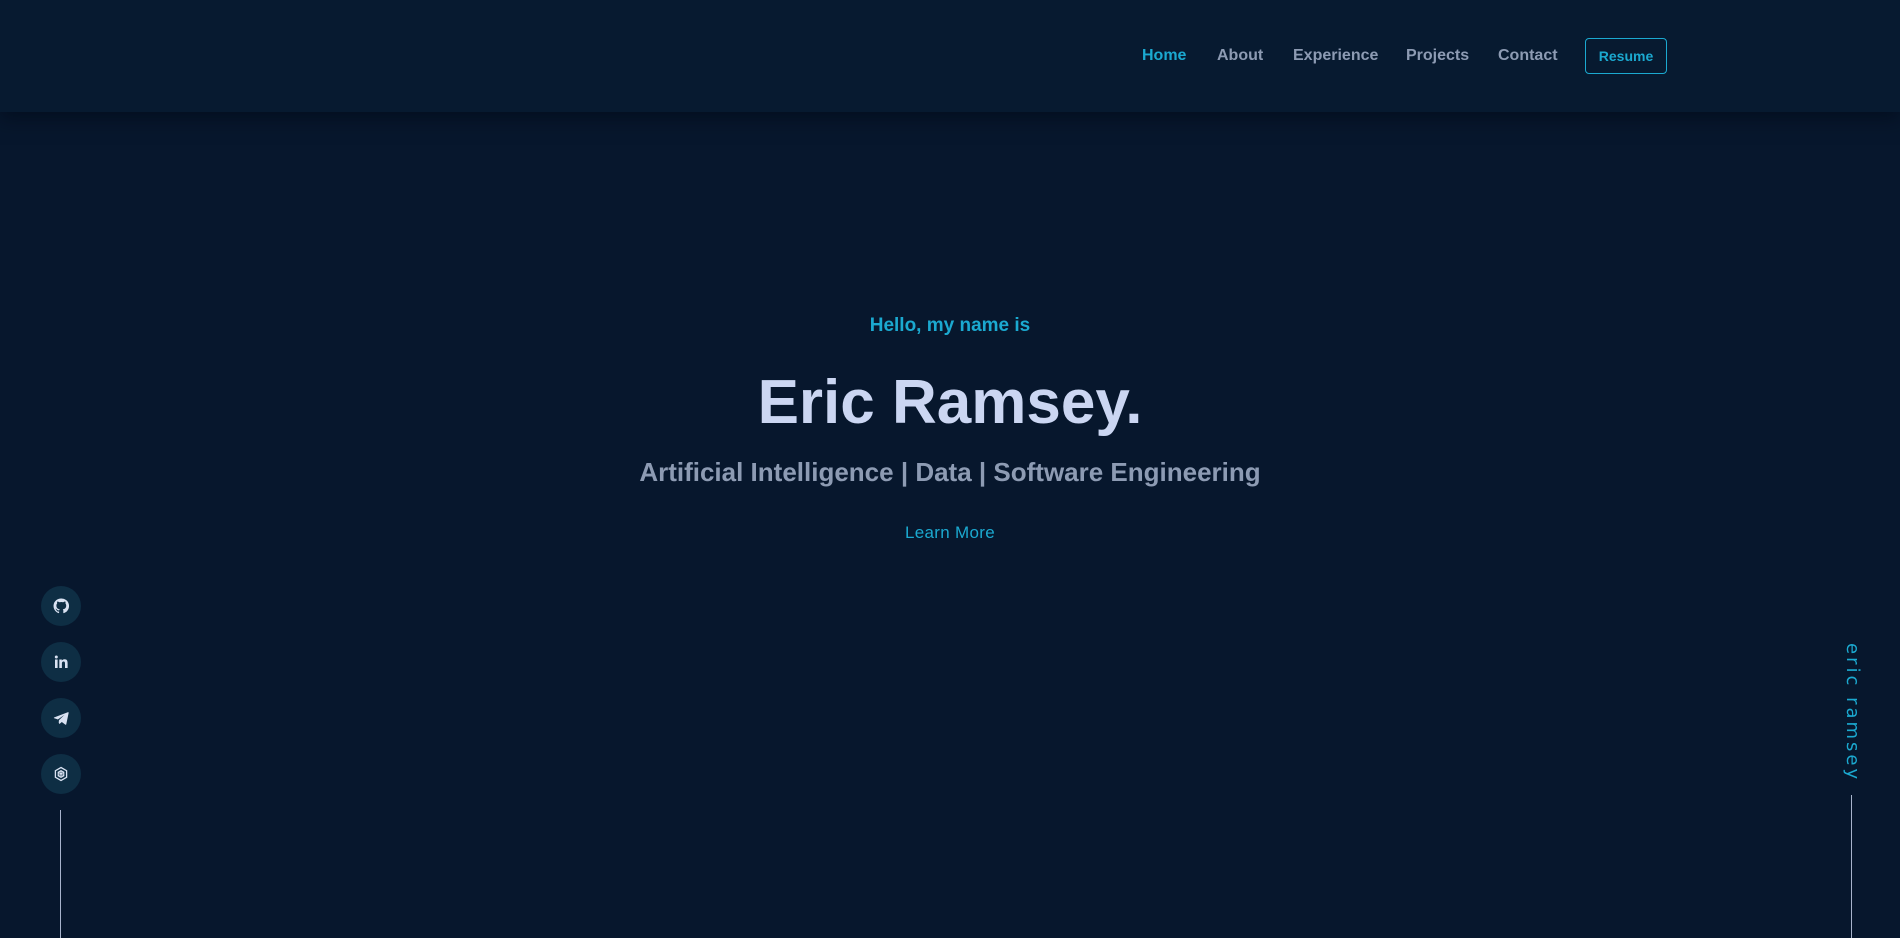 Image resolution: width=1900 pixels, height=938 pixels. I want to click on side-brand-link: eric ramsey, so click(1852, 712).